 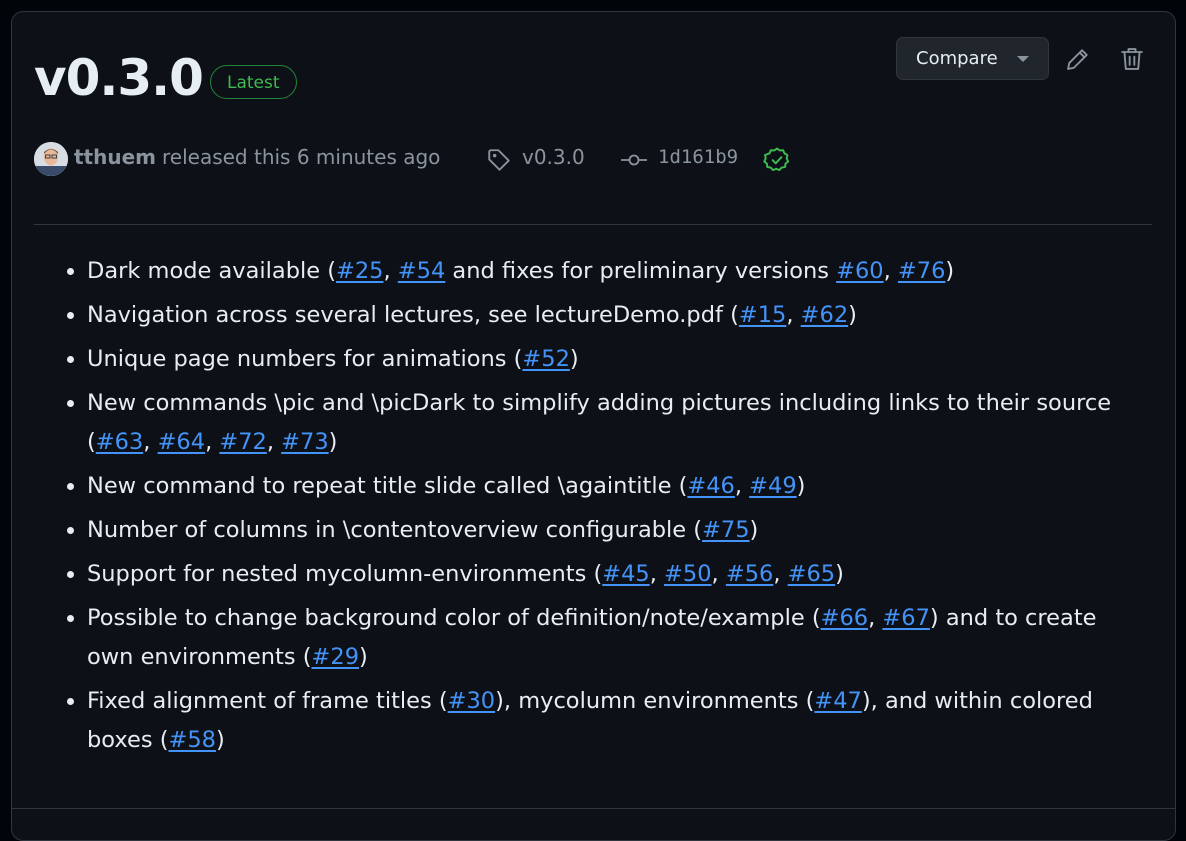 I want to click on issue-link: #67, so click(x=905, y=618).